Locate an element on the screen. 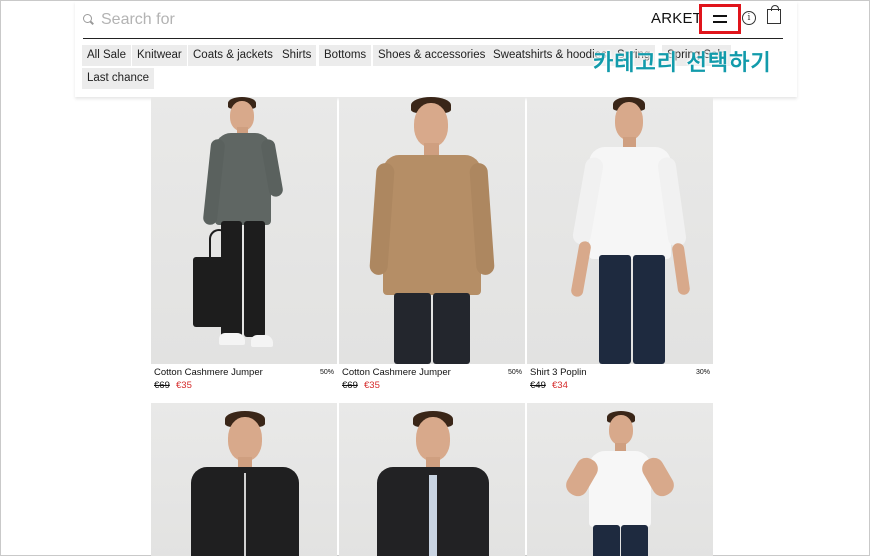 Image resolution: width=870 pixels, height=556 pixels. search-underline is located at coordinates (433, 38).